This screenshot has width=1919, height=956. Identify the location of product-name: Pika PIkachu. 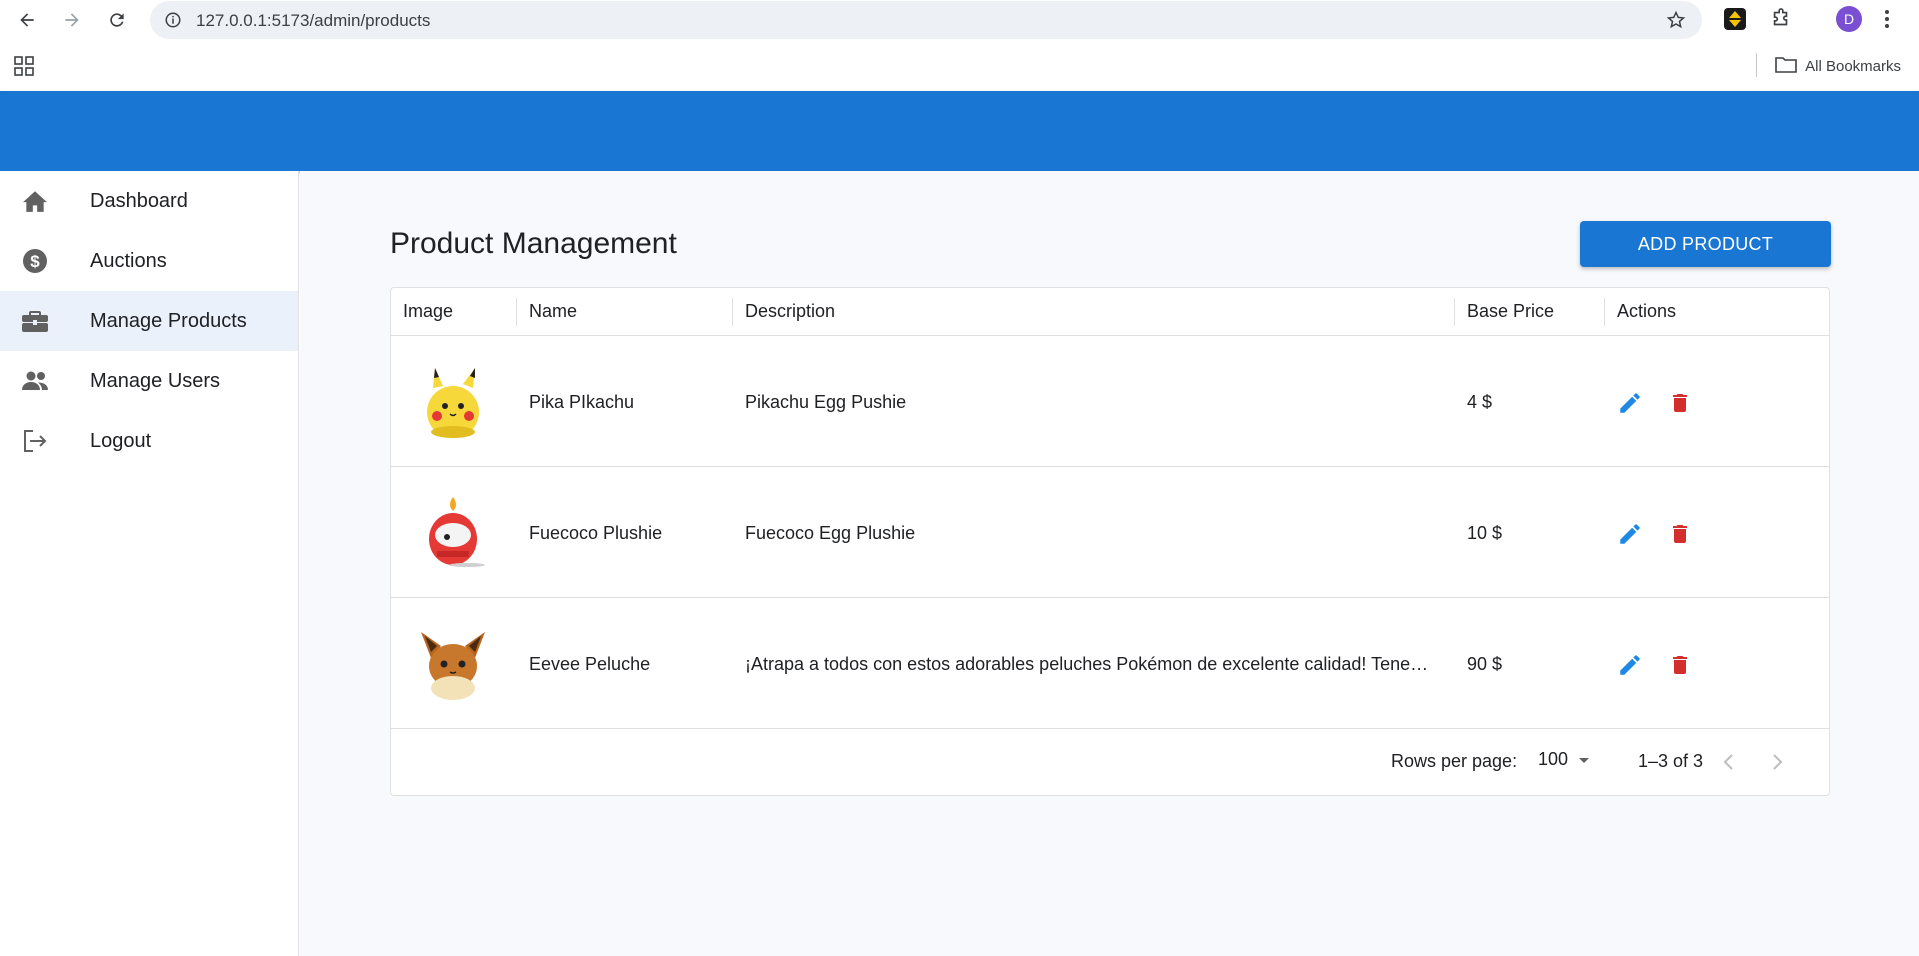
(582, 402).